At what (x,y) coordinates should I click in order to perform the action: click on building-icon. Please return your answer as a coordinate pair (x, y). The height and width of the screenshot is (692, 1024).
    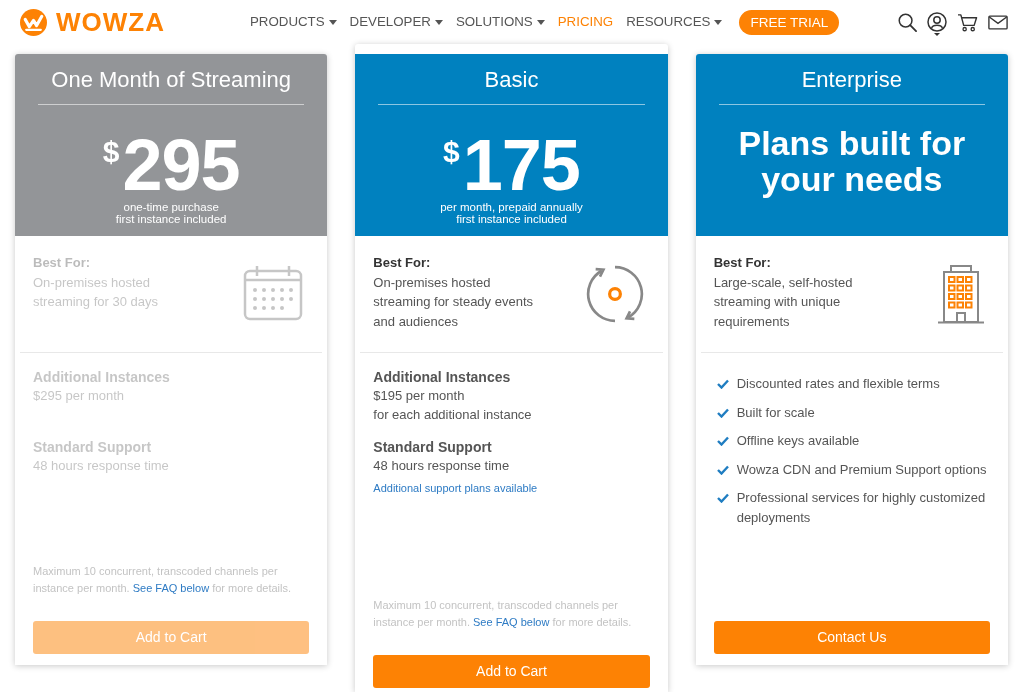
    Looking at the image, I should click on (961, 296).